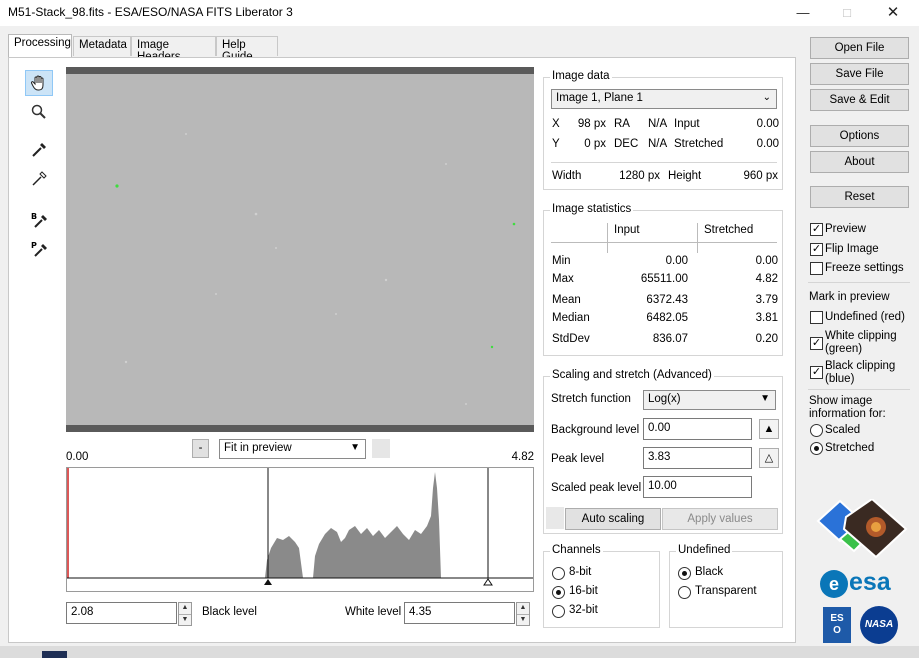 Image resolution: width=919 pixels, height=658 pixels. What do you see at coordinates (859, 136) in the screenshot?
I see `options-button: Options` at bounding box center [859, 136].